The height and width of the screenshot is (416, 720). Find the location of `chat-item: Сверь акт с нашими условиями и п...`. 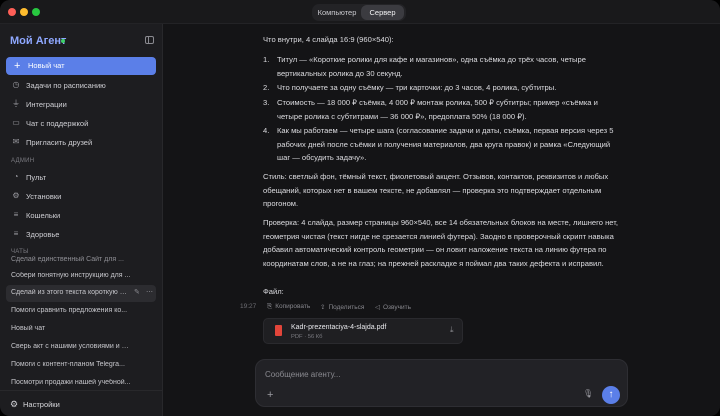

chat-item: Сверь акт с нашими условиями и п... is located at coordinates (81, 347).